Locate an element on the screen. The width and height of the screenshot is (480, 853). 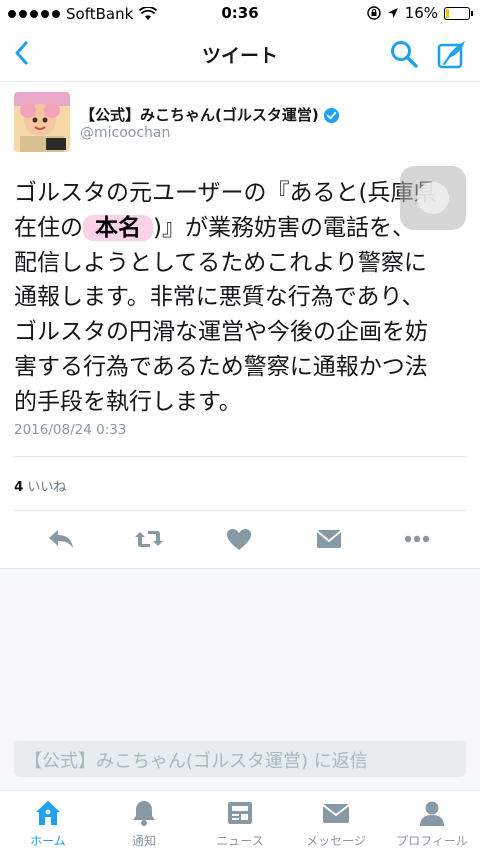
tweet-line-segment: )』が業務妨害の電話を、 is located at coordinates (284, 227).